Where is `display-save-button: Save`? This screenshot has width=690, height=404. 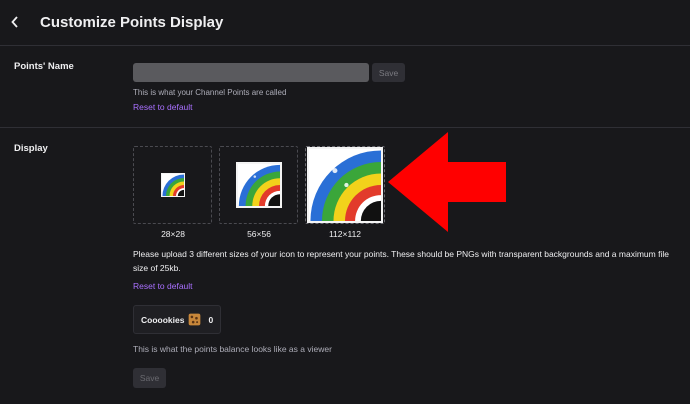 display-save-button: Save is located at coordinates (149, 378).